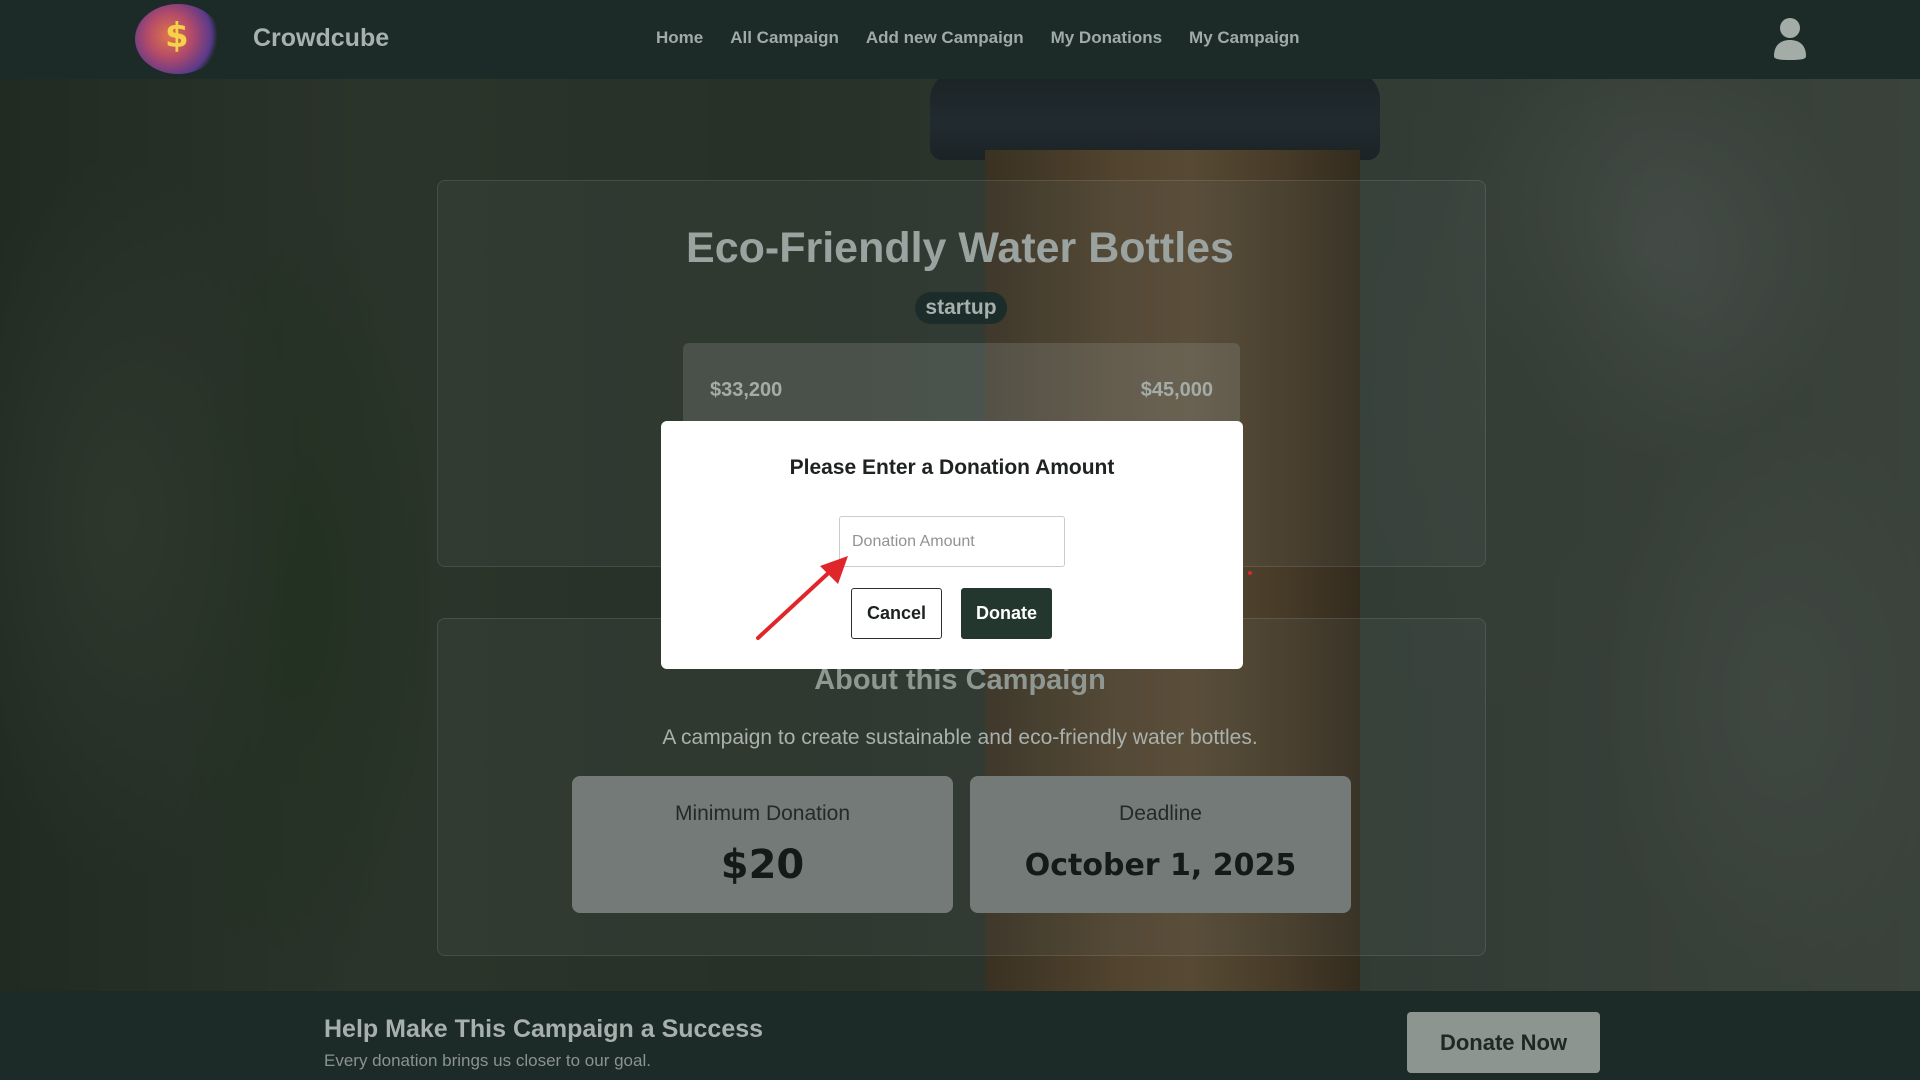 The width and height of the screenshot is (1920, 1080). What do you see at coordinates (1250, 573) in the screenshot?
I see `annotation-dot` at bounding box center [1250, 573].